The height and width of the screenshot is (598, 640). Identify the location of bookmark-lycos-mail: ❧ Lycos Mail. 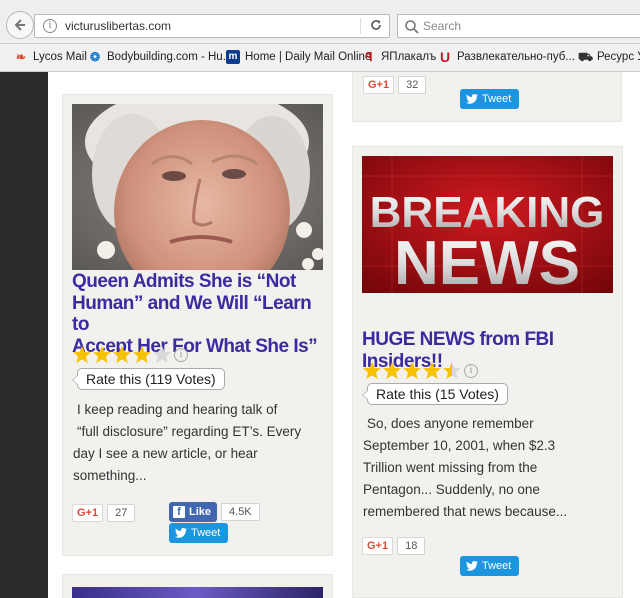
(50, 57).